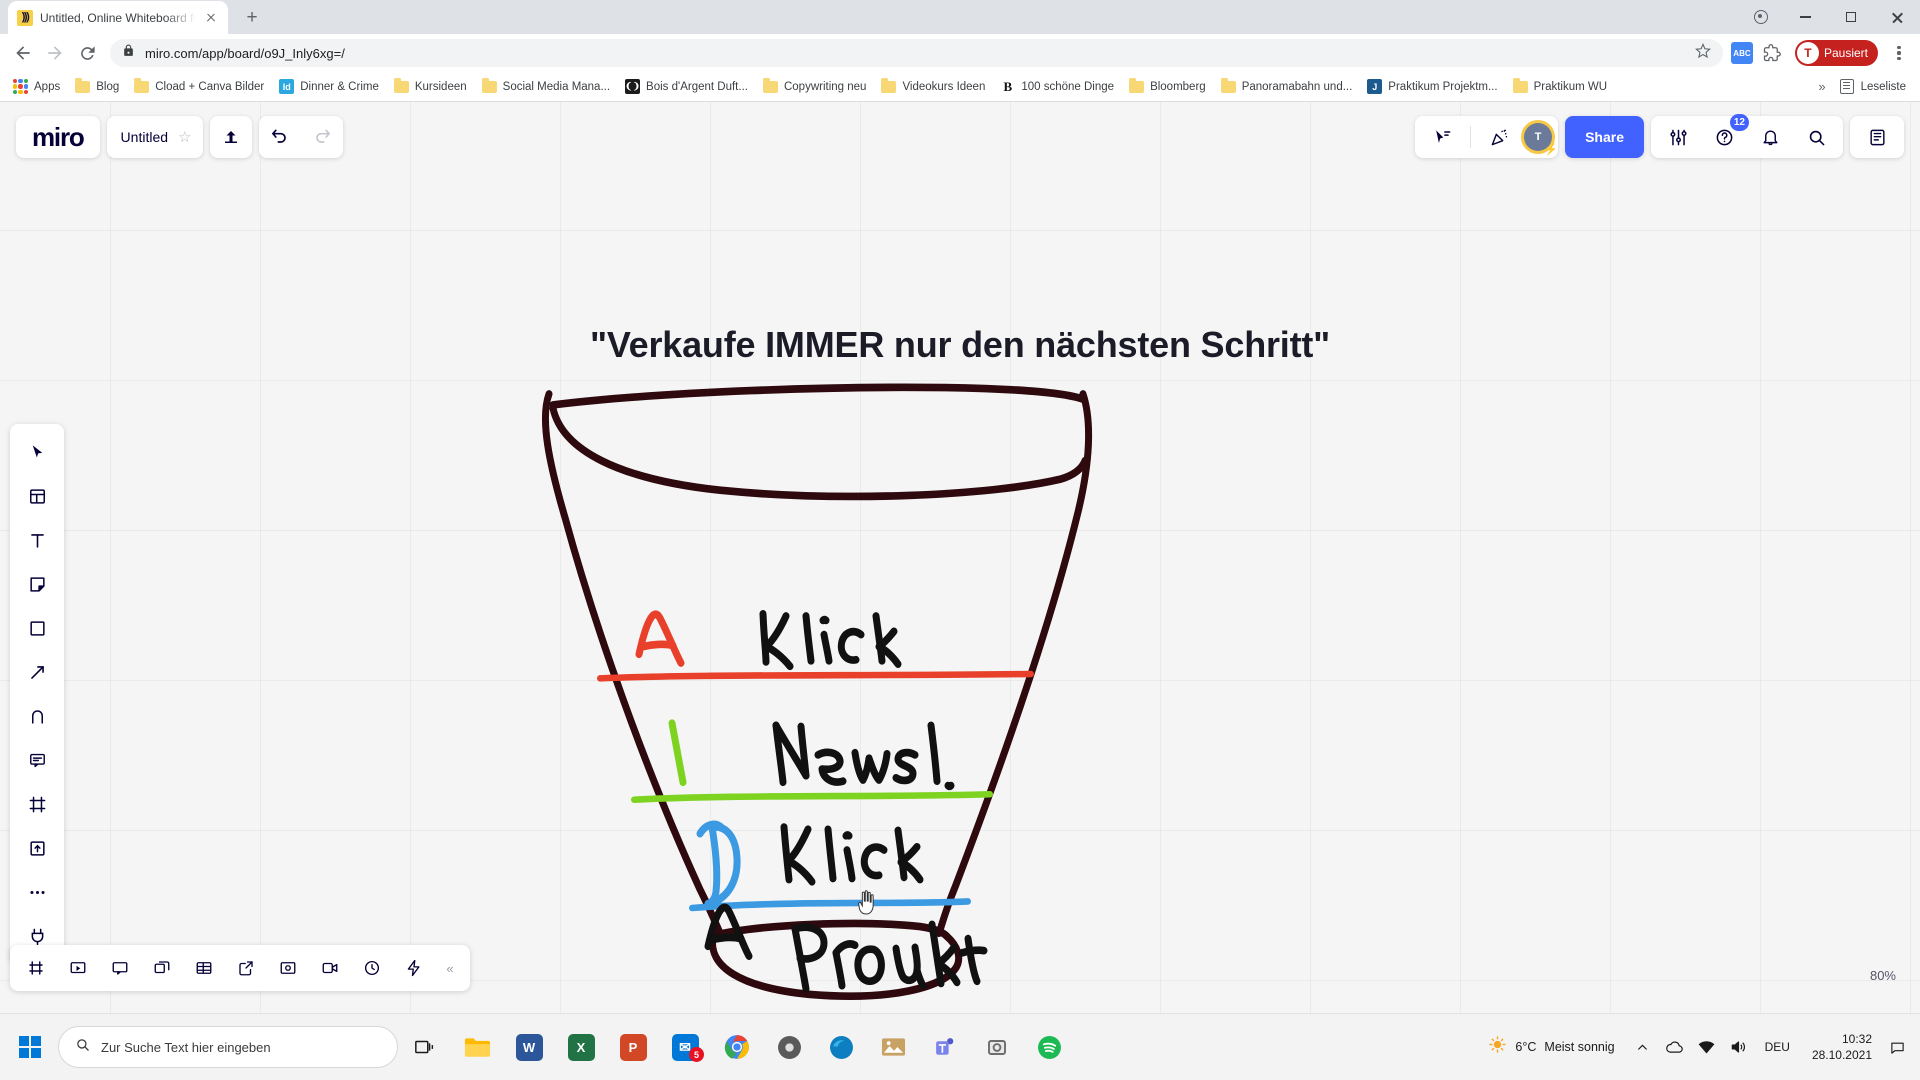 The width and height of the screenshot is (1920, 1080). I want to click on undo-redo-card, so click(301, 137).